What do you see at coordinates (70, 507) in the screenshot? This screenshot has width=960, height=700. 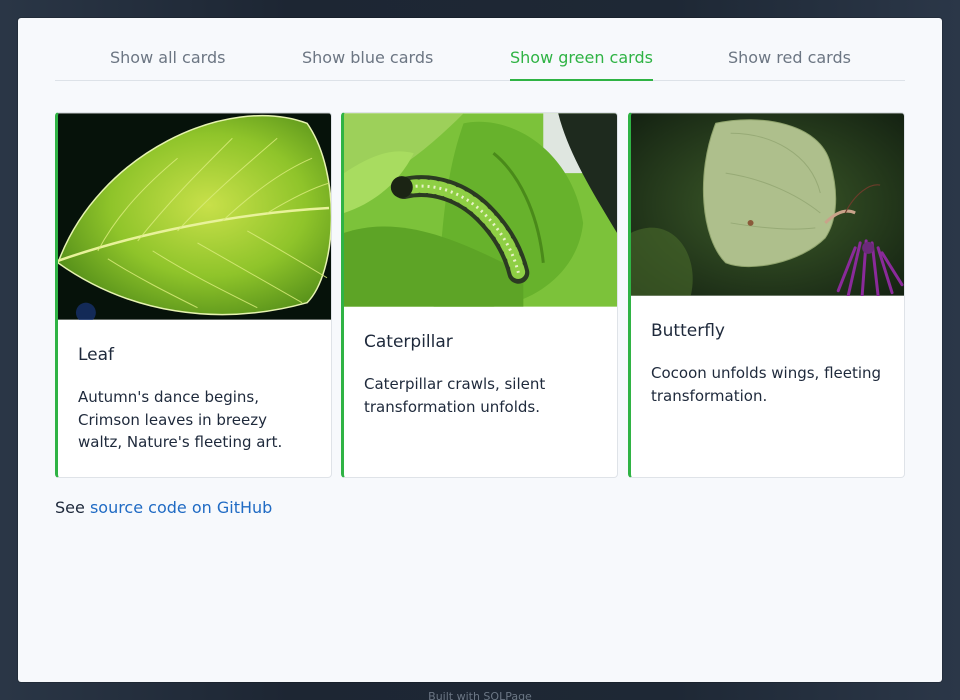 I see `source-prefix: See` at bounding box center [70, 507].